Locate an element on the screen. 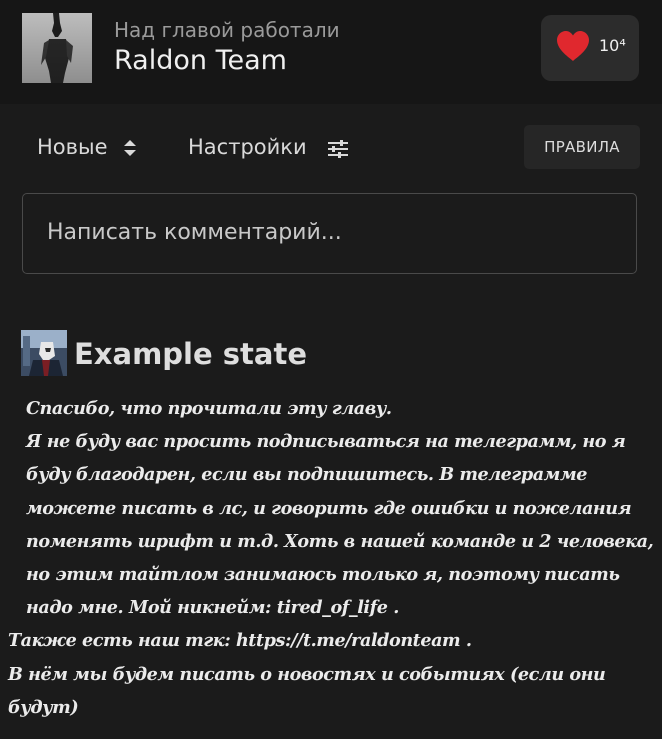  translator-avatar is located at coordinates (44, 353).